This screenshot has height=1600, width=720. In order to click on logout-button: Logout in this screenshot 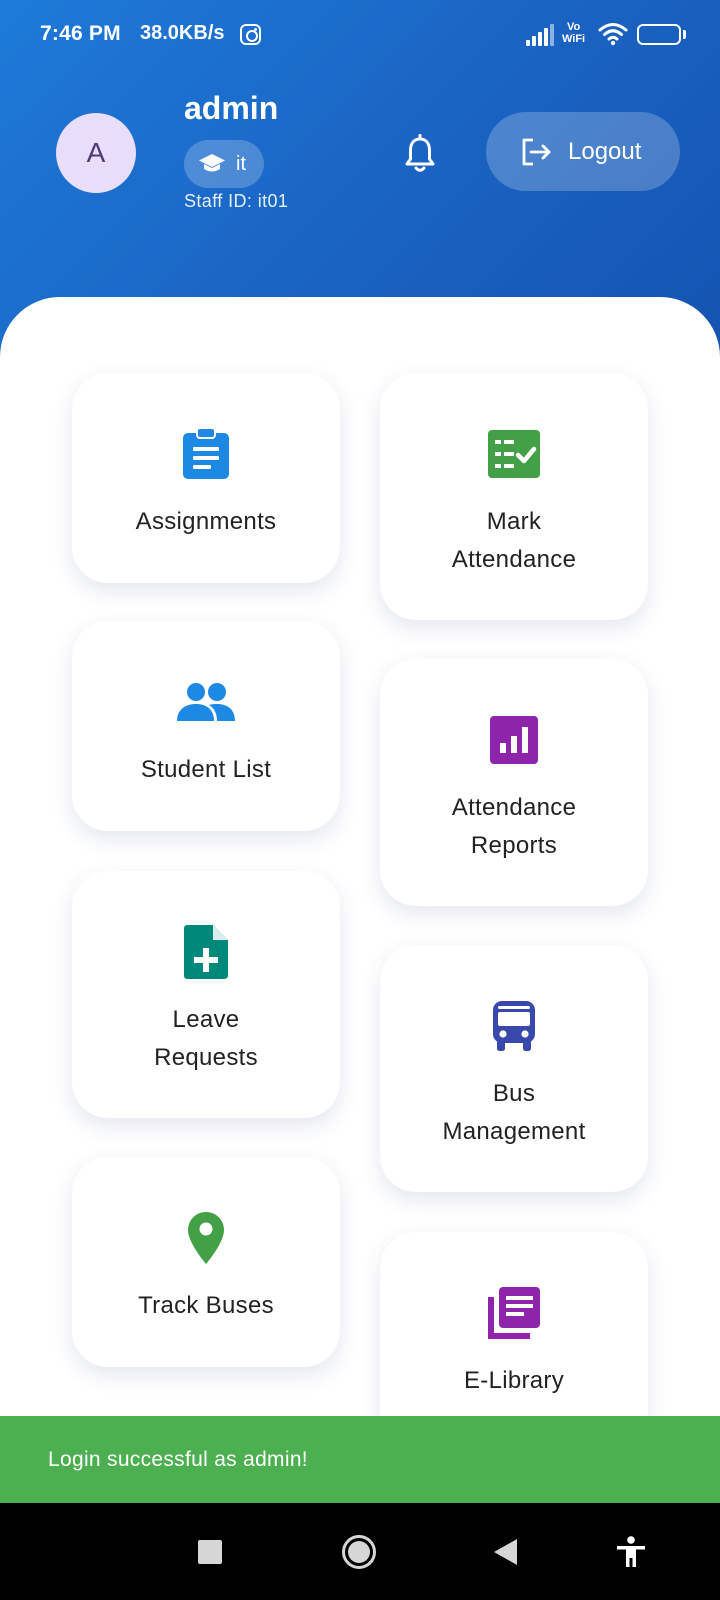, I will do `click(583, 151)`.